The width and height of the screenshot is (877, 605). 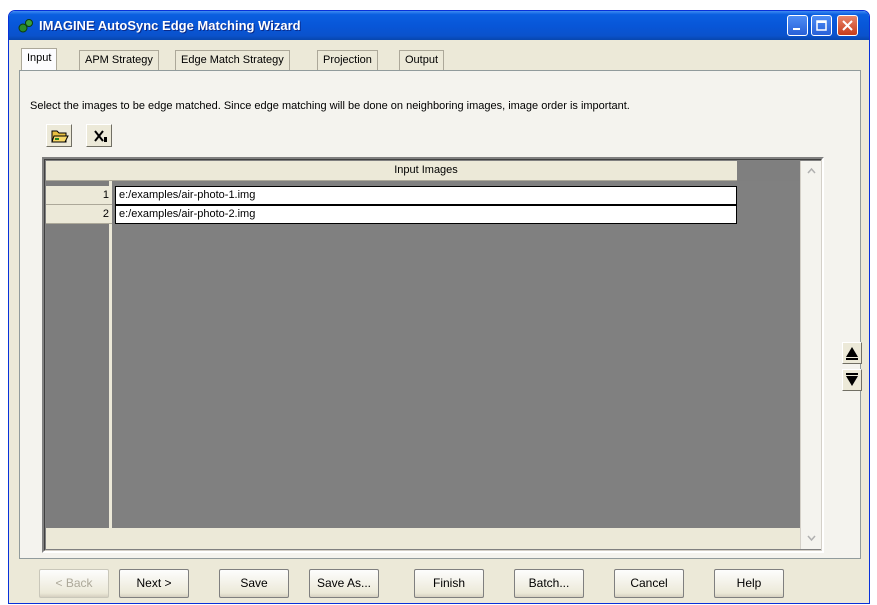 I want to click on column-header-filler, so click(x=768, y=171).